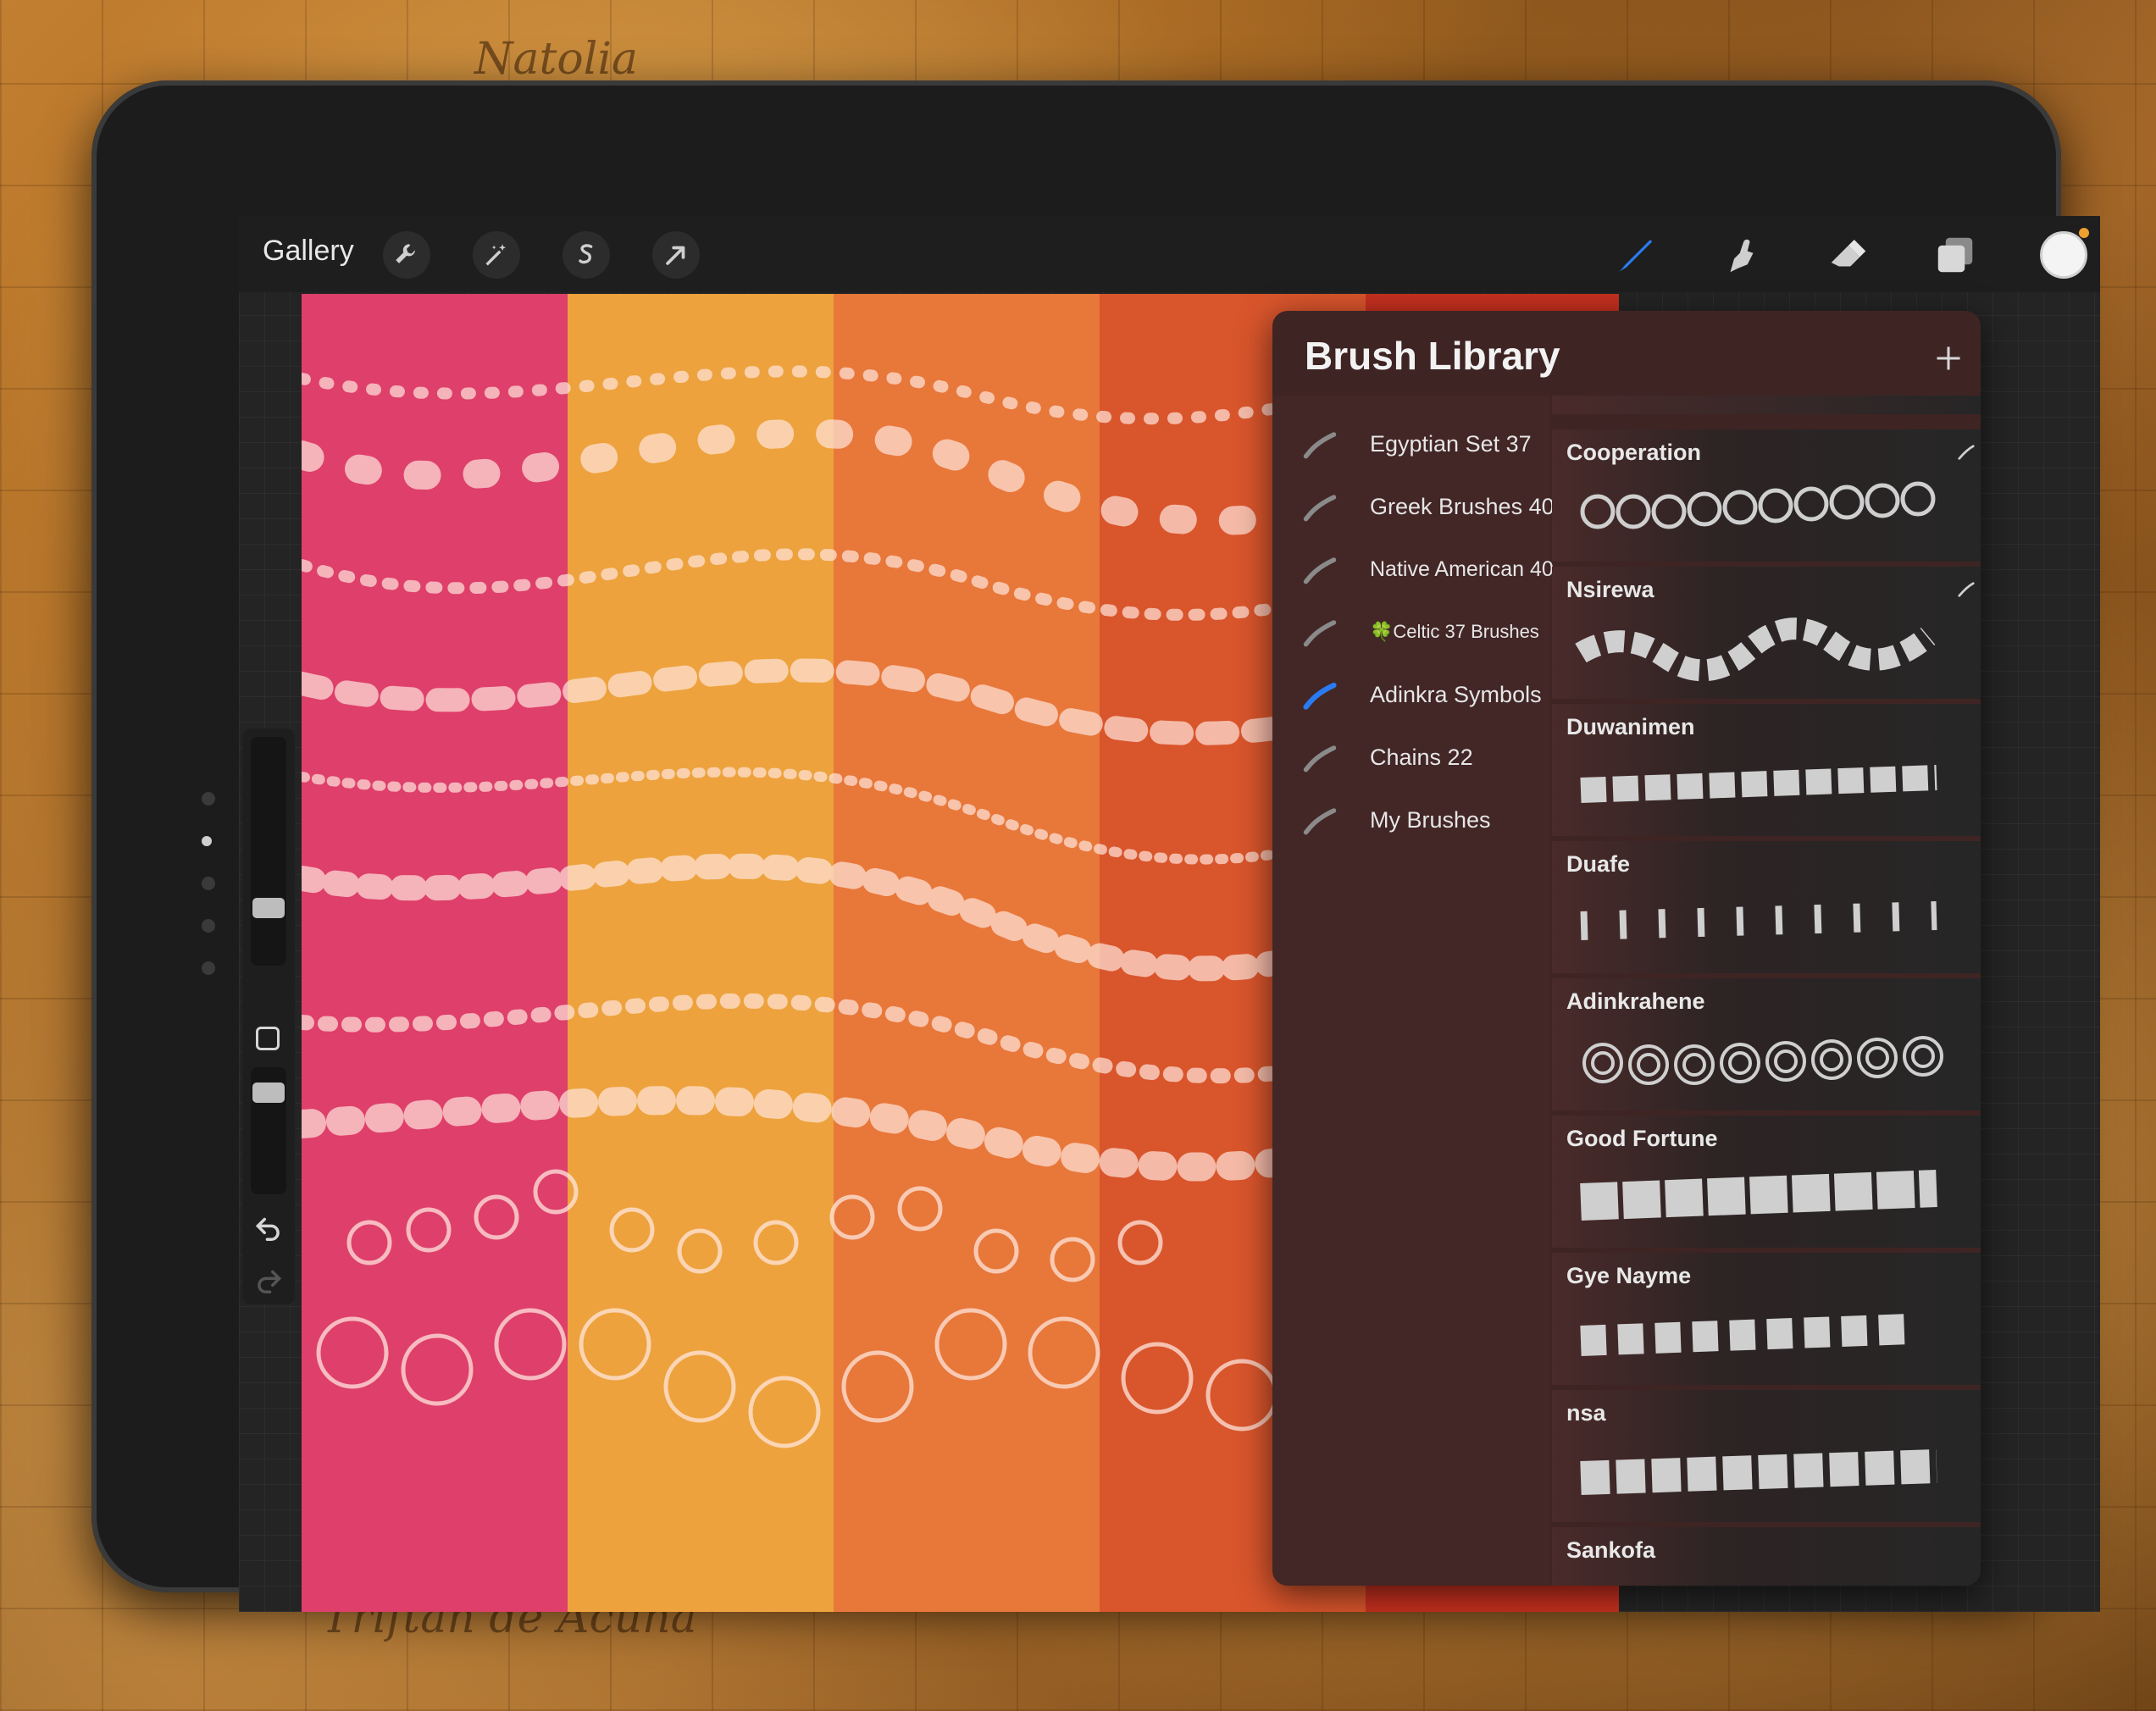 Image resolution: width=2156 pixels, height=1711 pixels. I want to click on notification-dot, so click(2084, 233).